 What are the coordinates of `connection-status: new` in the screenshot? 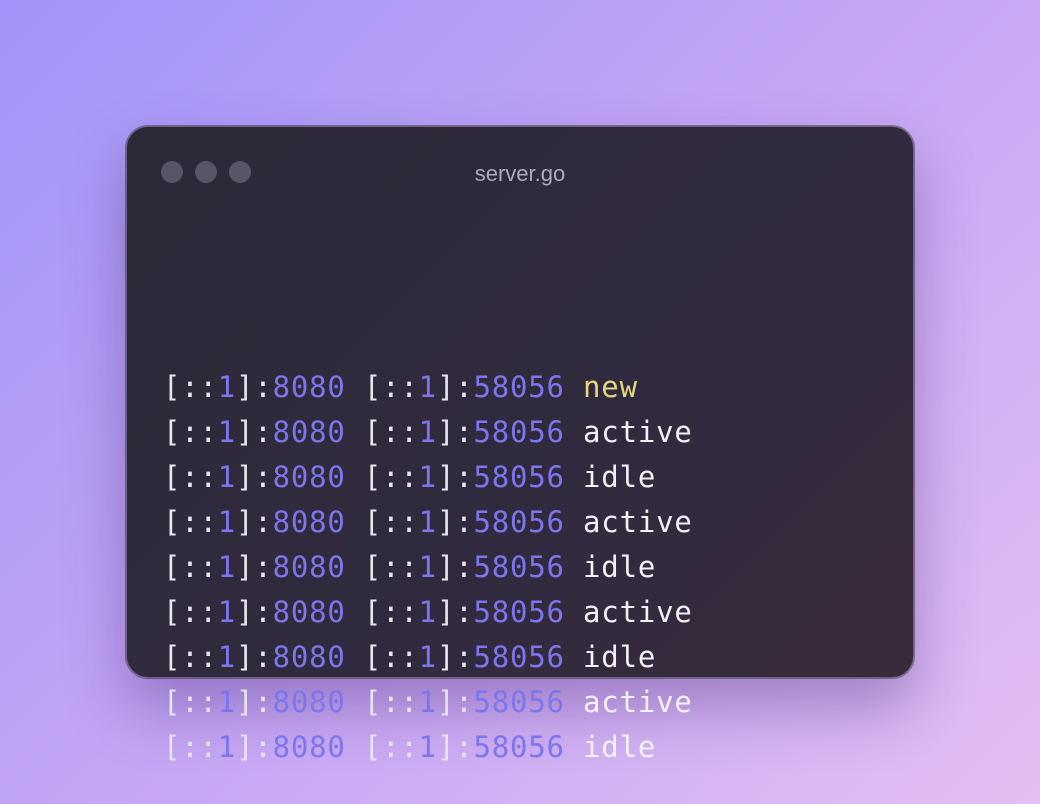 It's located at (610, 387).